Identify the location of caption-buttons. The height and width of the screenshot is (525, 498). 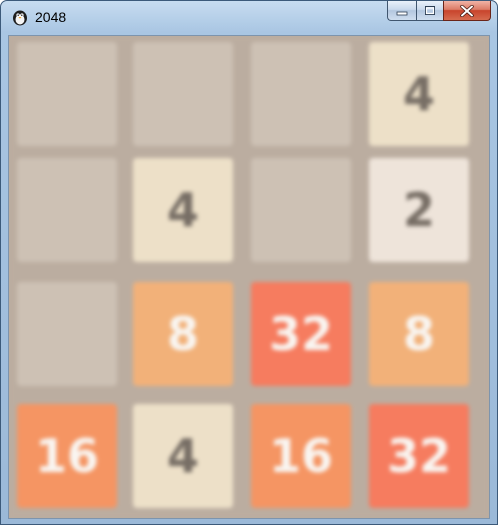
(439, 11).